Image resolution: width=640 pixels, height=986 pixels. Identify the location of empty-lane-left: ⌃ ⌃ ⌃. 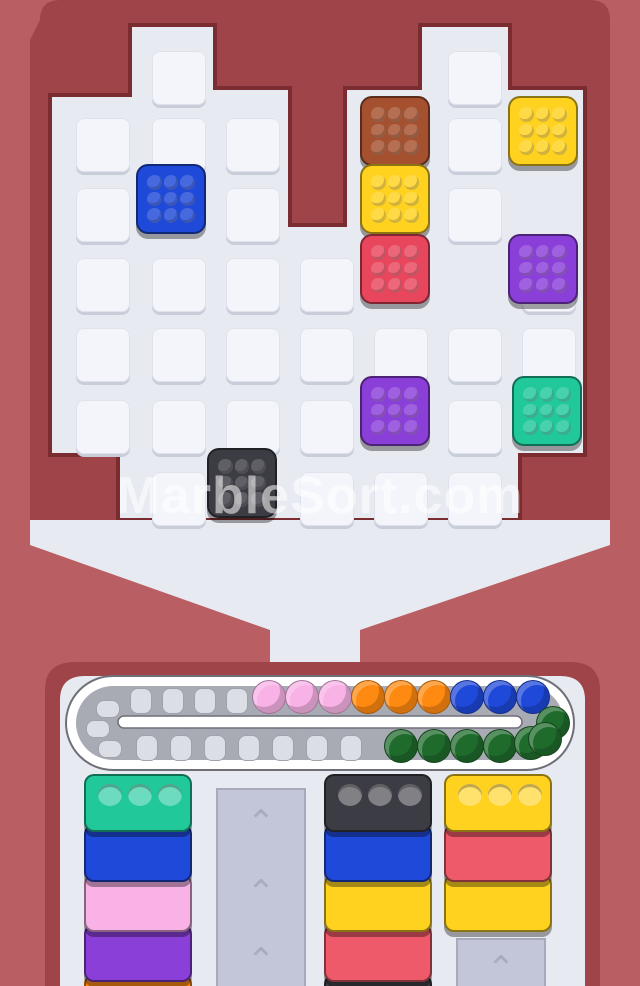
(261, 887).